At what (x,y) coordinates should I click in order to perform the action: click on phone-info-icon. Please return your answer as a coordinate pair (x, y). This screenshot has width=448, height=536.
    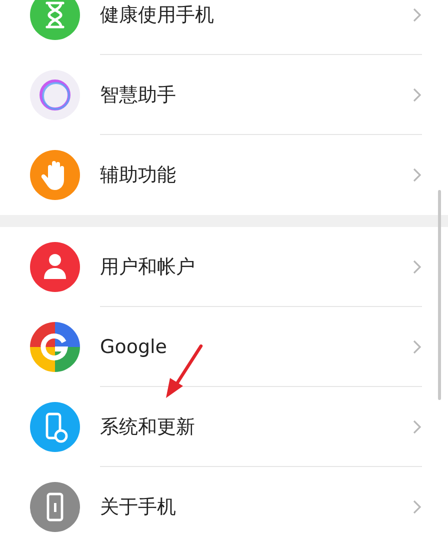
    Looking at the image, I should click on (55, 507).